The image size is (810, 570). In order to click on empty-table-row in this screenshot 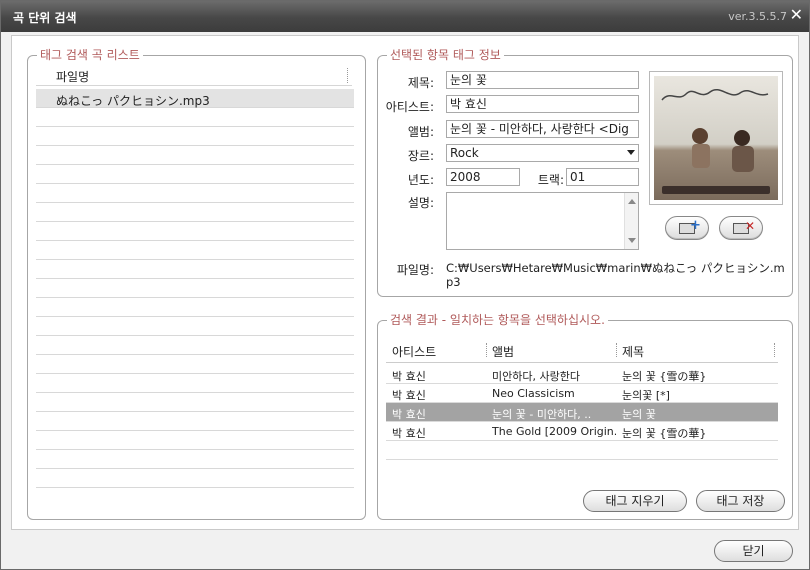, I will do `click(582, 450)`.